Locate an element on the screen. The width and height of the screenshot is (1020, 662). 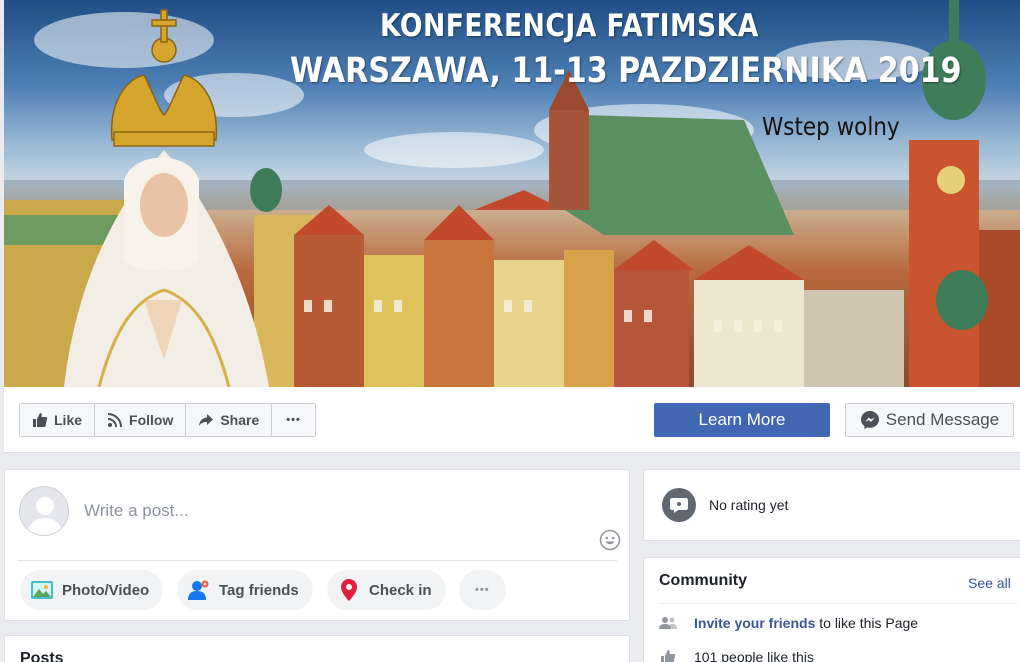
rating-card: No rating yet is located at coordinates (831, 505).